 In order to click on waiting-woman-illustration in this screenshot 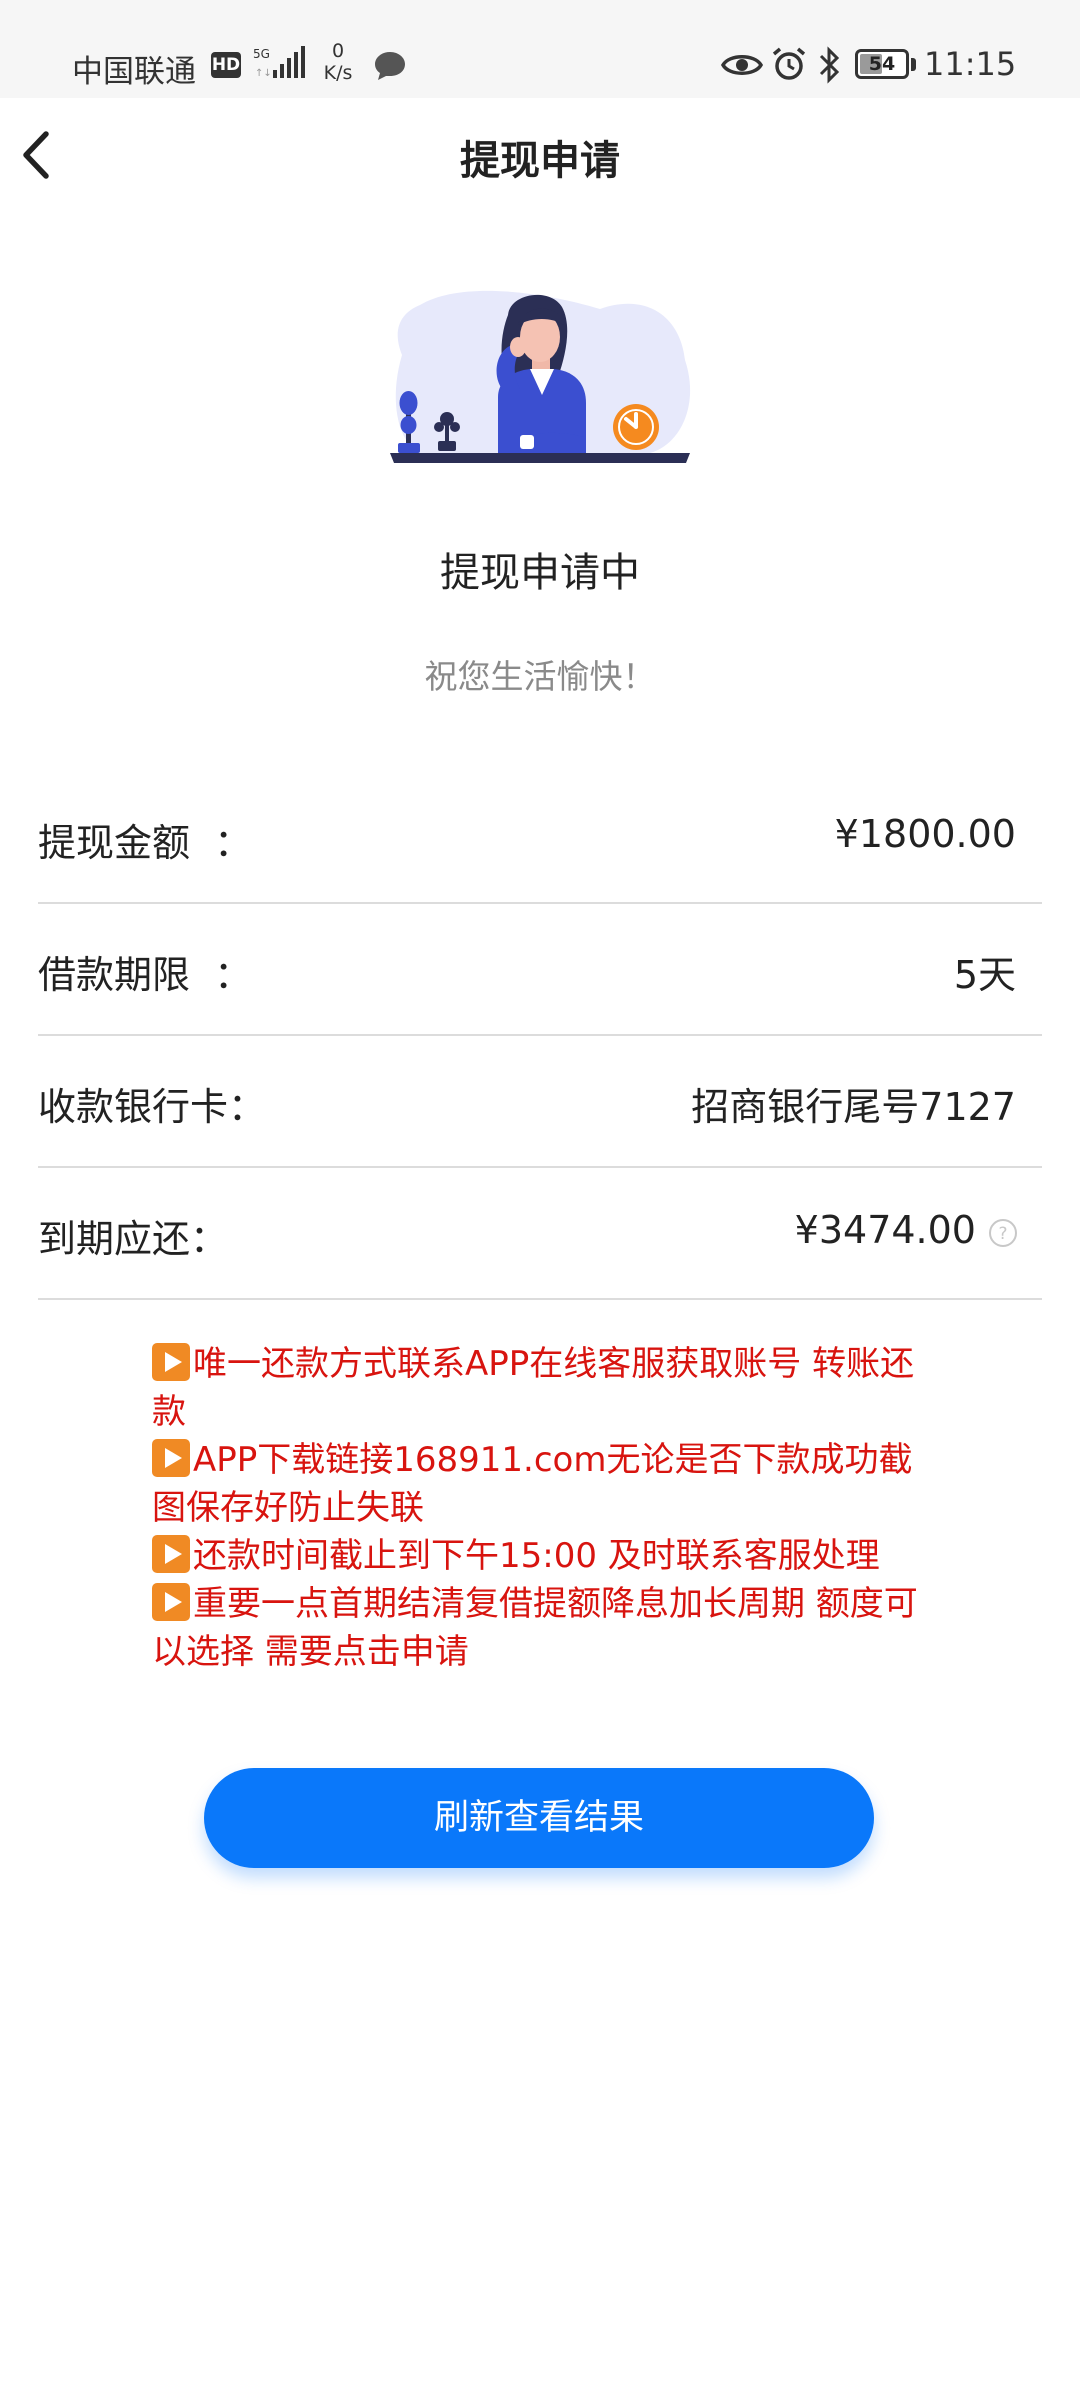, I will do `click(540, 376)`.